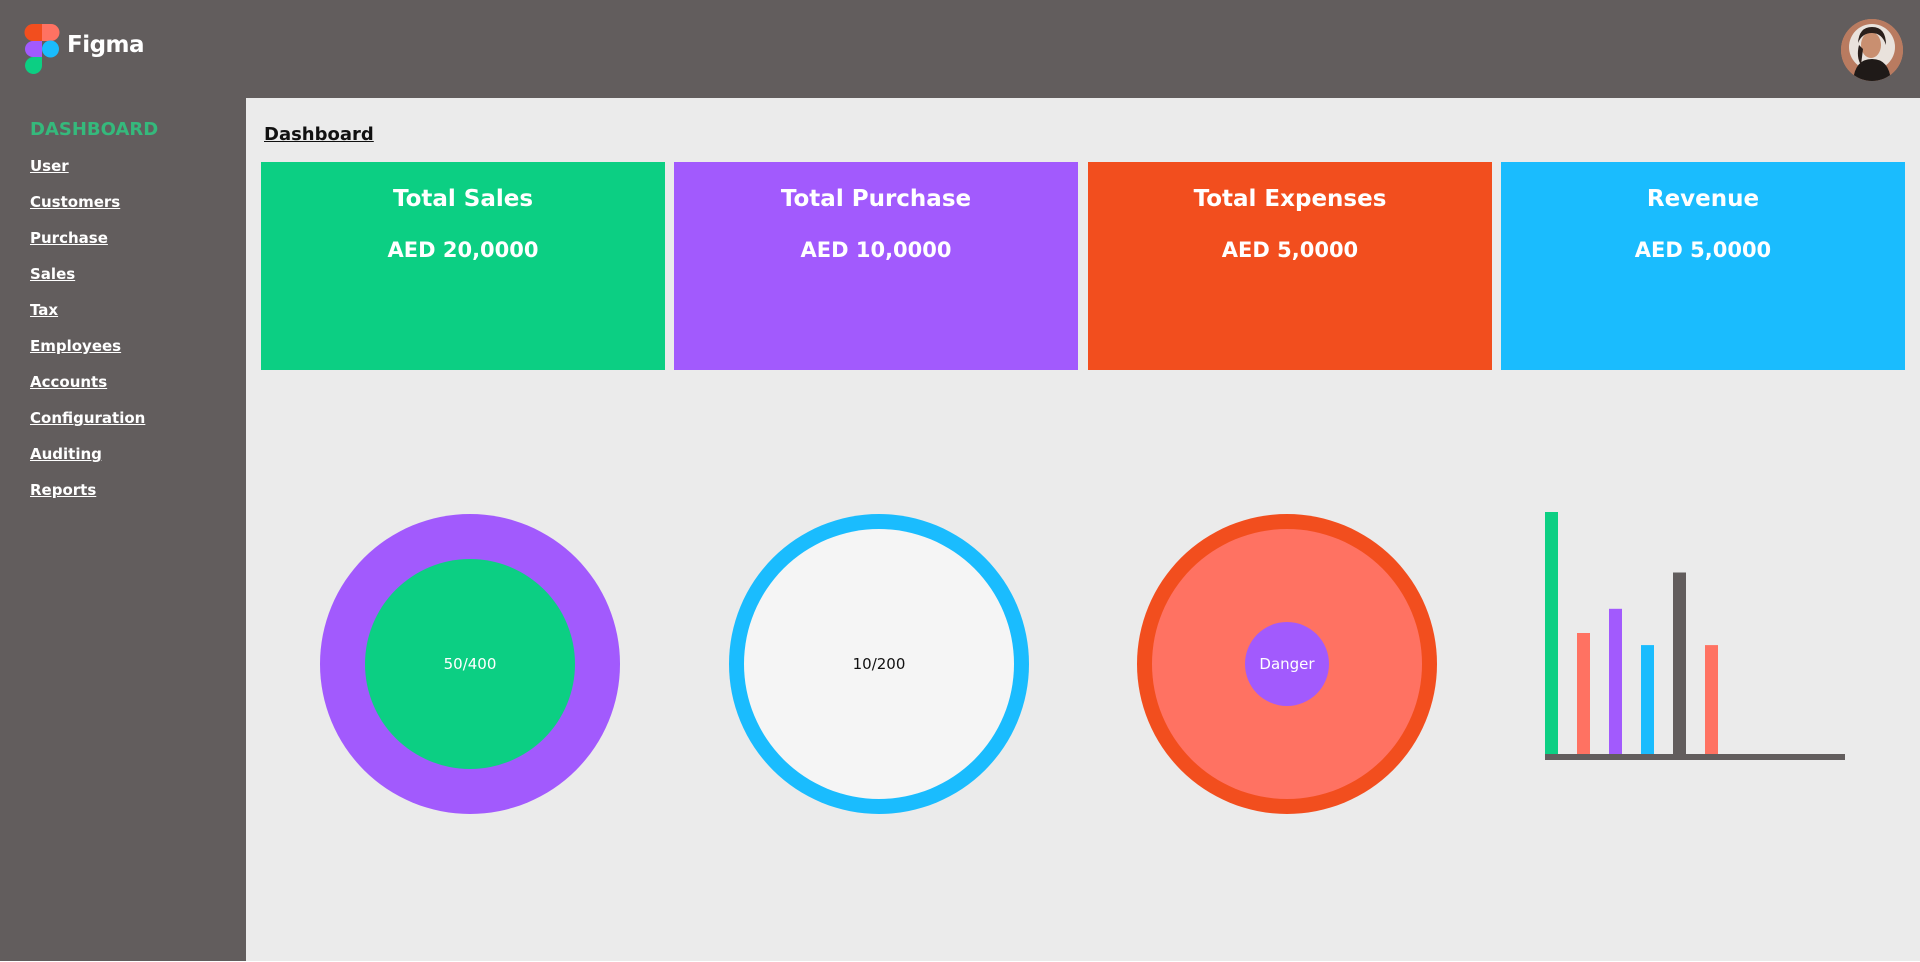 This screenshot has height=962, width=1920. I want to click on gauge-inner: Danger, so click(1287, 664).